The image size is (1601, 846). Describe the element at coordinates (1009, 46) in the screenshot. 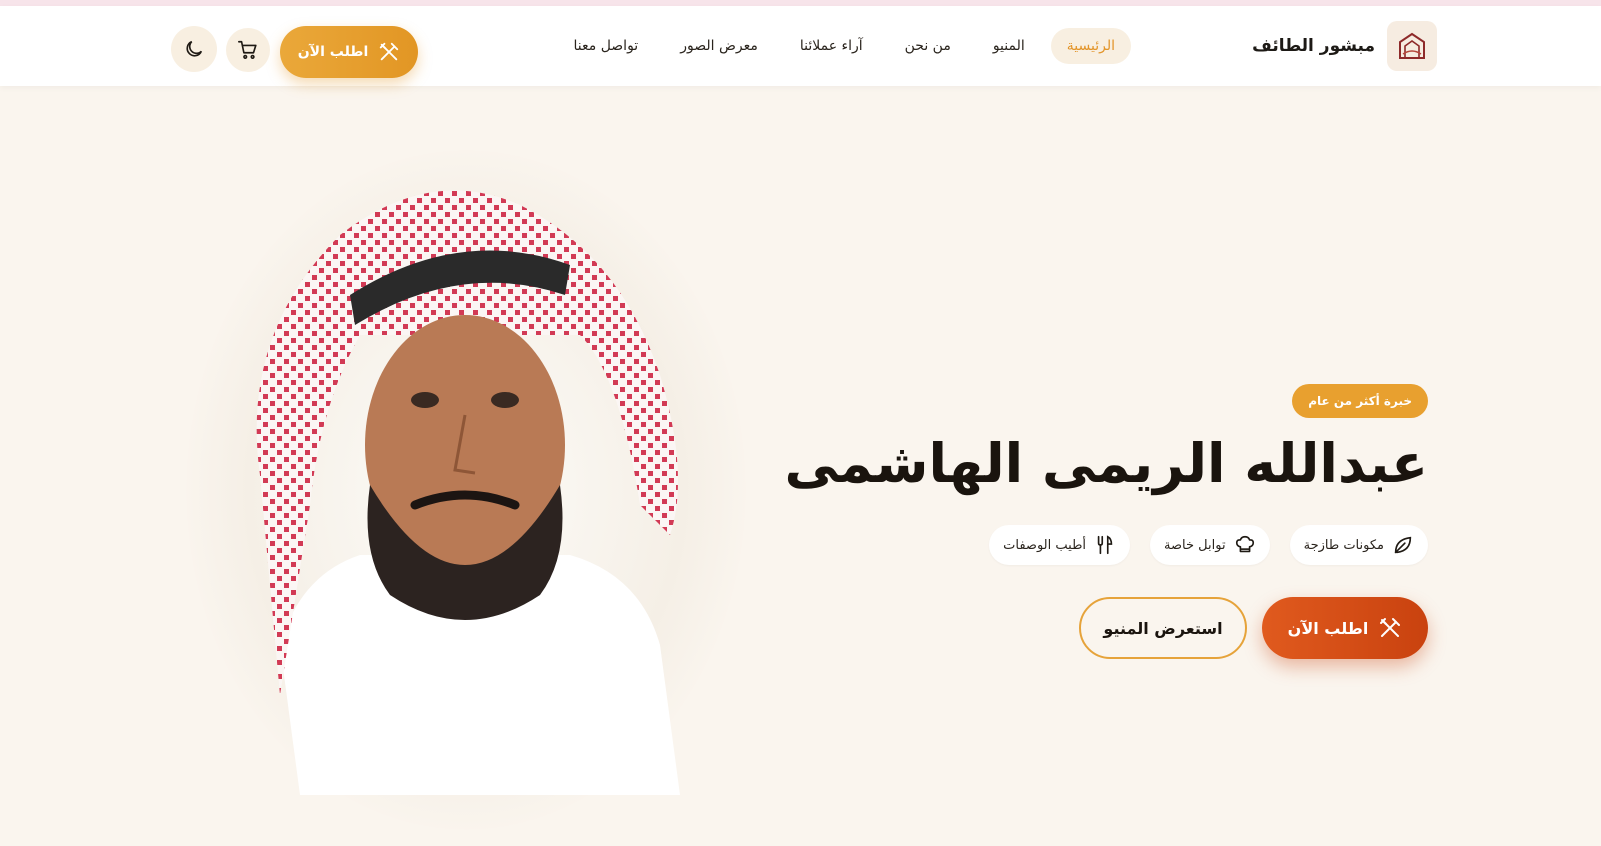

I see `nav-item-menu: المنيو` at that location.